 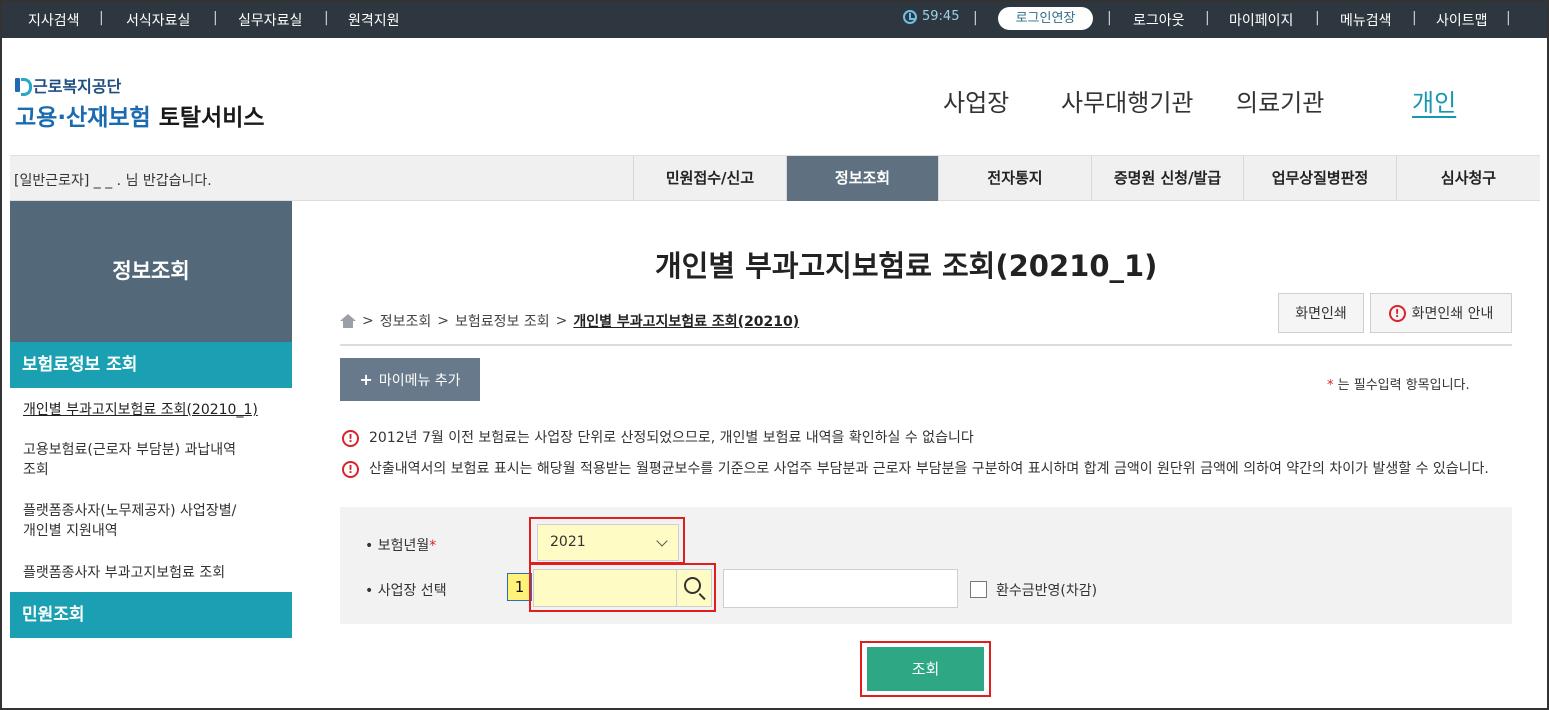 I want to click on print-button: 화면인쇄, so click(x=1321, y=313).